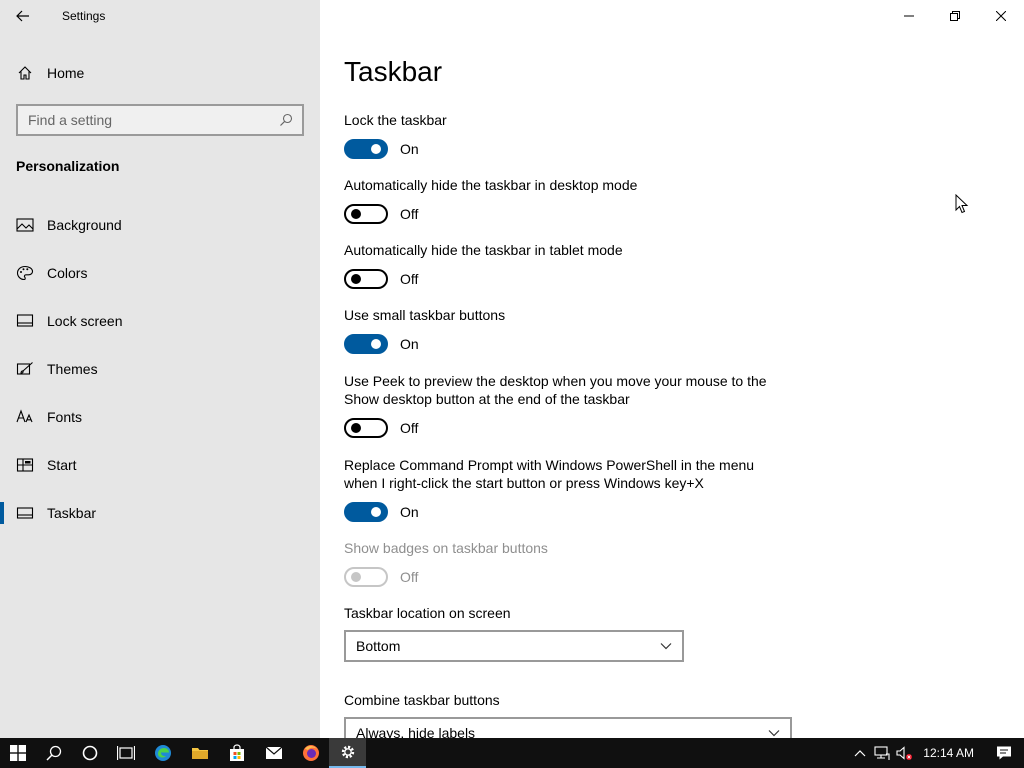 This screenshot has width=1024, height=768. I want to click on sidebar-item-label: Fonts, so click(65, 417).